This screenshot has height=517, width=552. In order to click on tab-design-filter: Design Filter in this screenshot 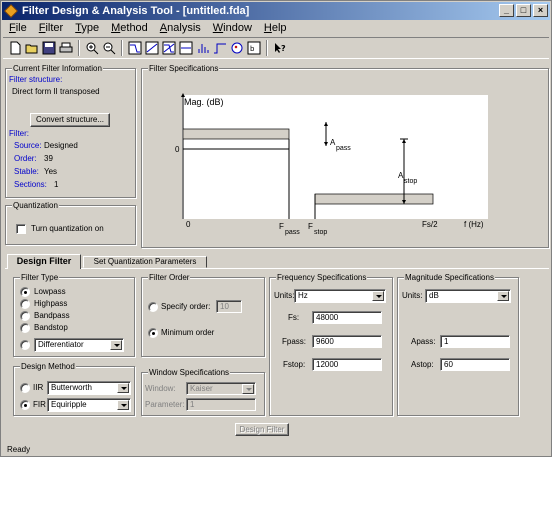, I will do `click(44, 261)`.